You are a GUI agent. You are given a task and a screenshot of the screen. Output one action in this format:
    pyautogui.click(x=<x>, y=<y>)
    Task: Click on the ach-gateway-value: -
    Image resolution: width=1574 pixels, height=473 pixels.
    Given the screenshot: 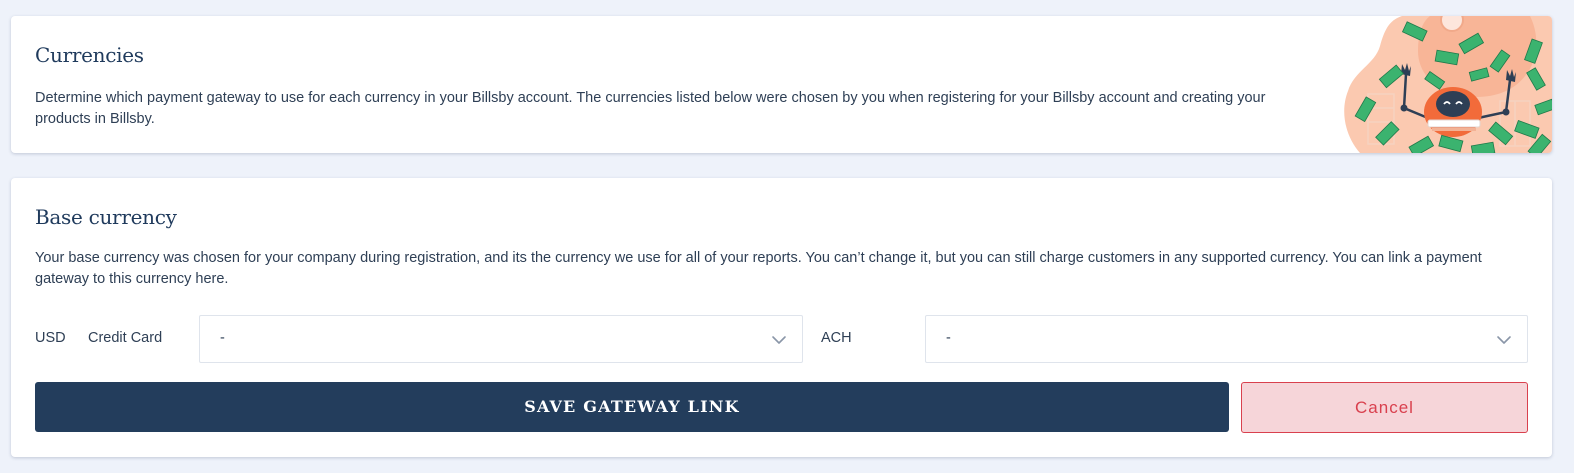 What is the action you would take?
    pyautogui.click(x=948, y=338)
    